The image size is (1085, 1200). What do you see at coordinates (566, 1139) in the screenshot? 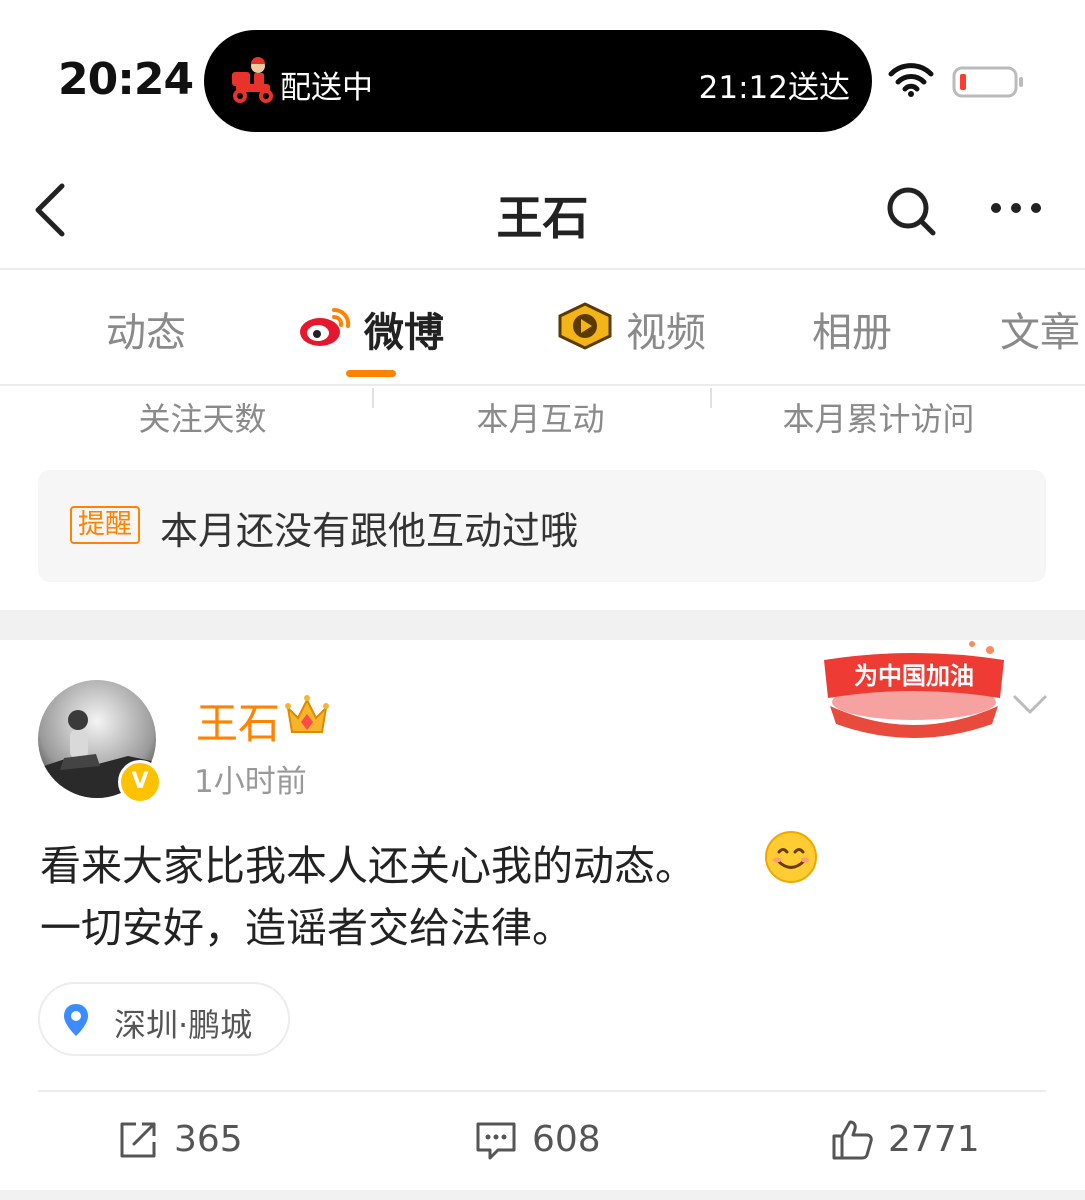
I see `comment-count: 608` at bounding box center [566, 1139].